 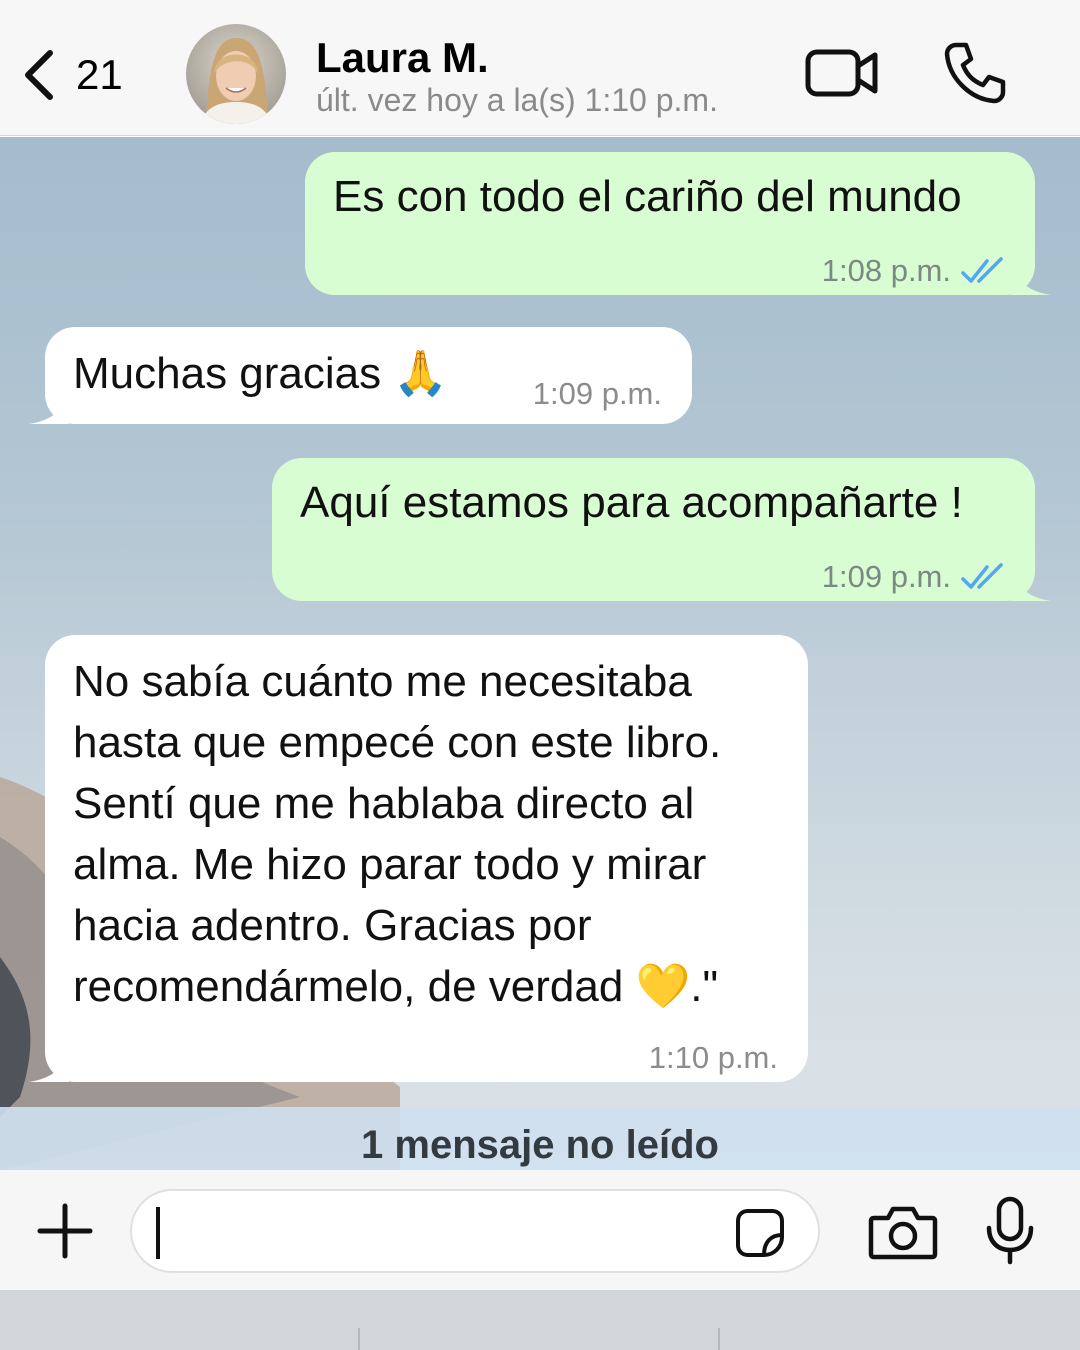 What do you see at coordinates (540, 1138) in the screenshot?
I see `unread-messages-banner: 1 mensaje no leído` at bounding box center [540, 1138].